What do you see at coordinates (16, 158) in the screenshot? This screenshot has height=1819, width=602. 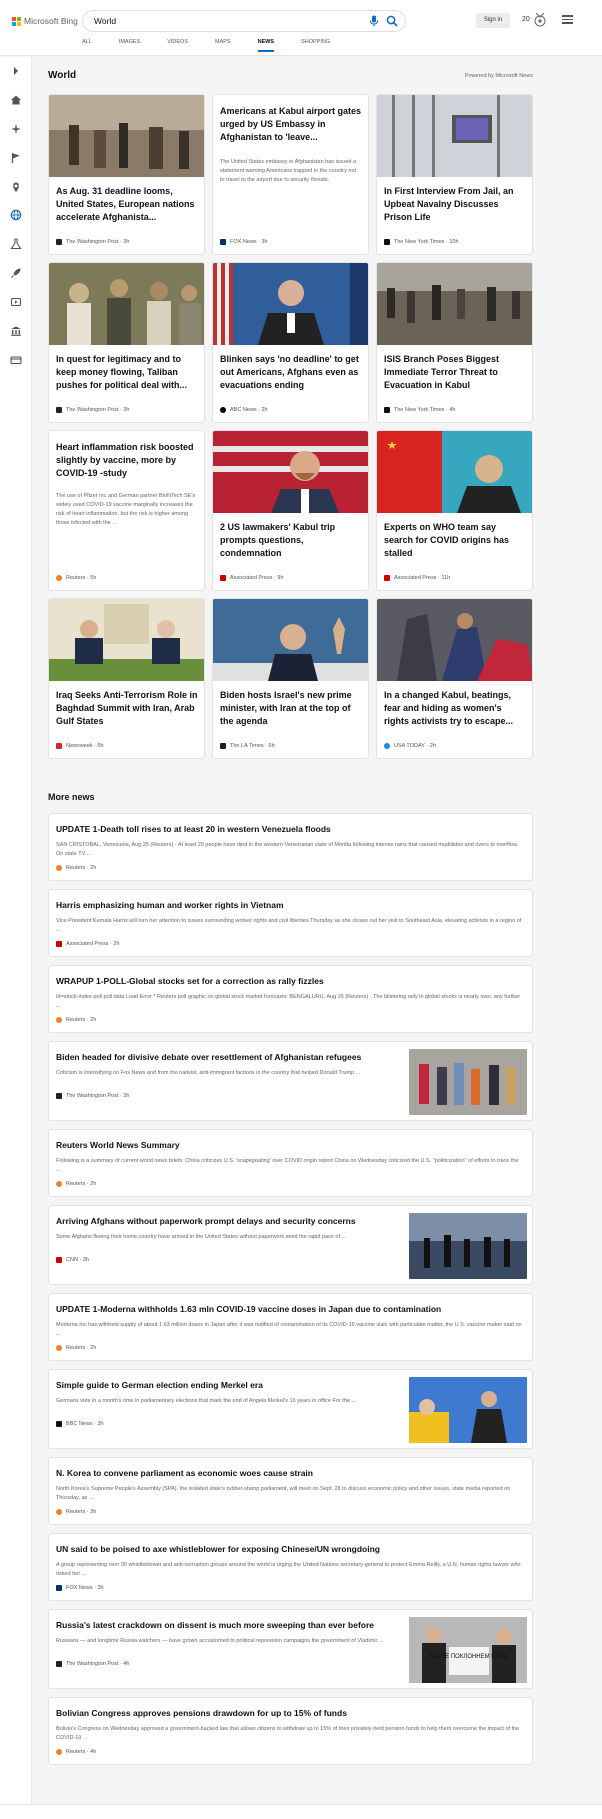 I see `flag-icon` at bounding box center [16, 158].